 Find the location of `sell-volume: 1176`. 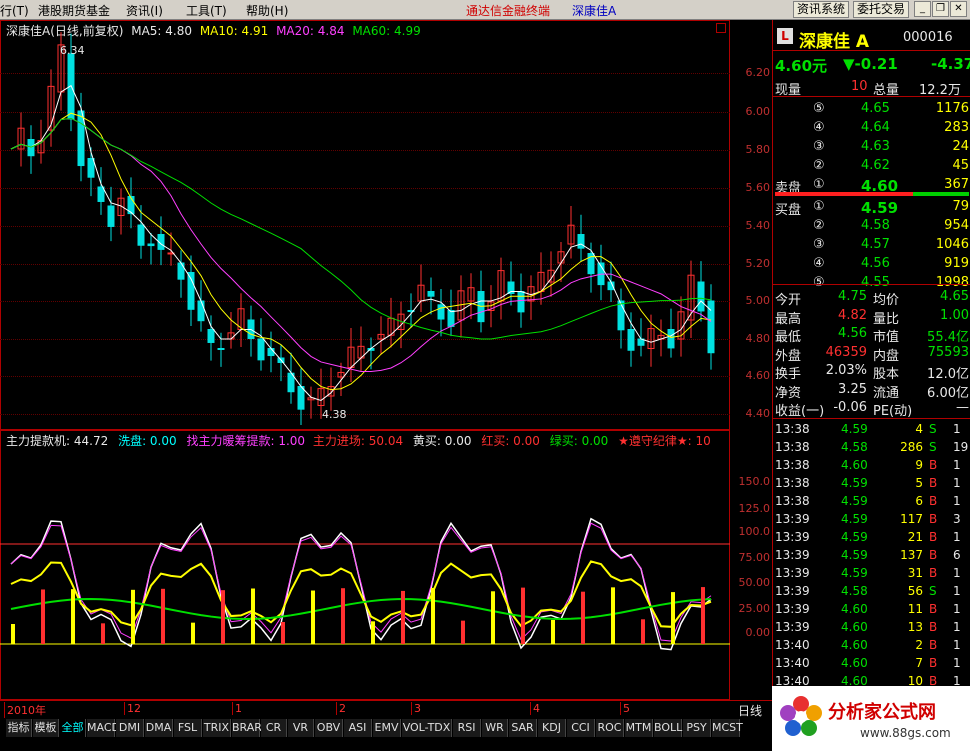

sell-volume: 1176 is located at coordinates (952, 108).